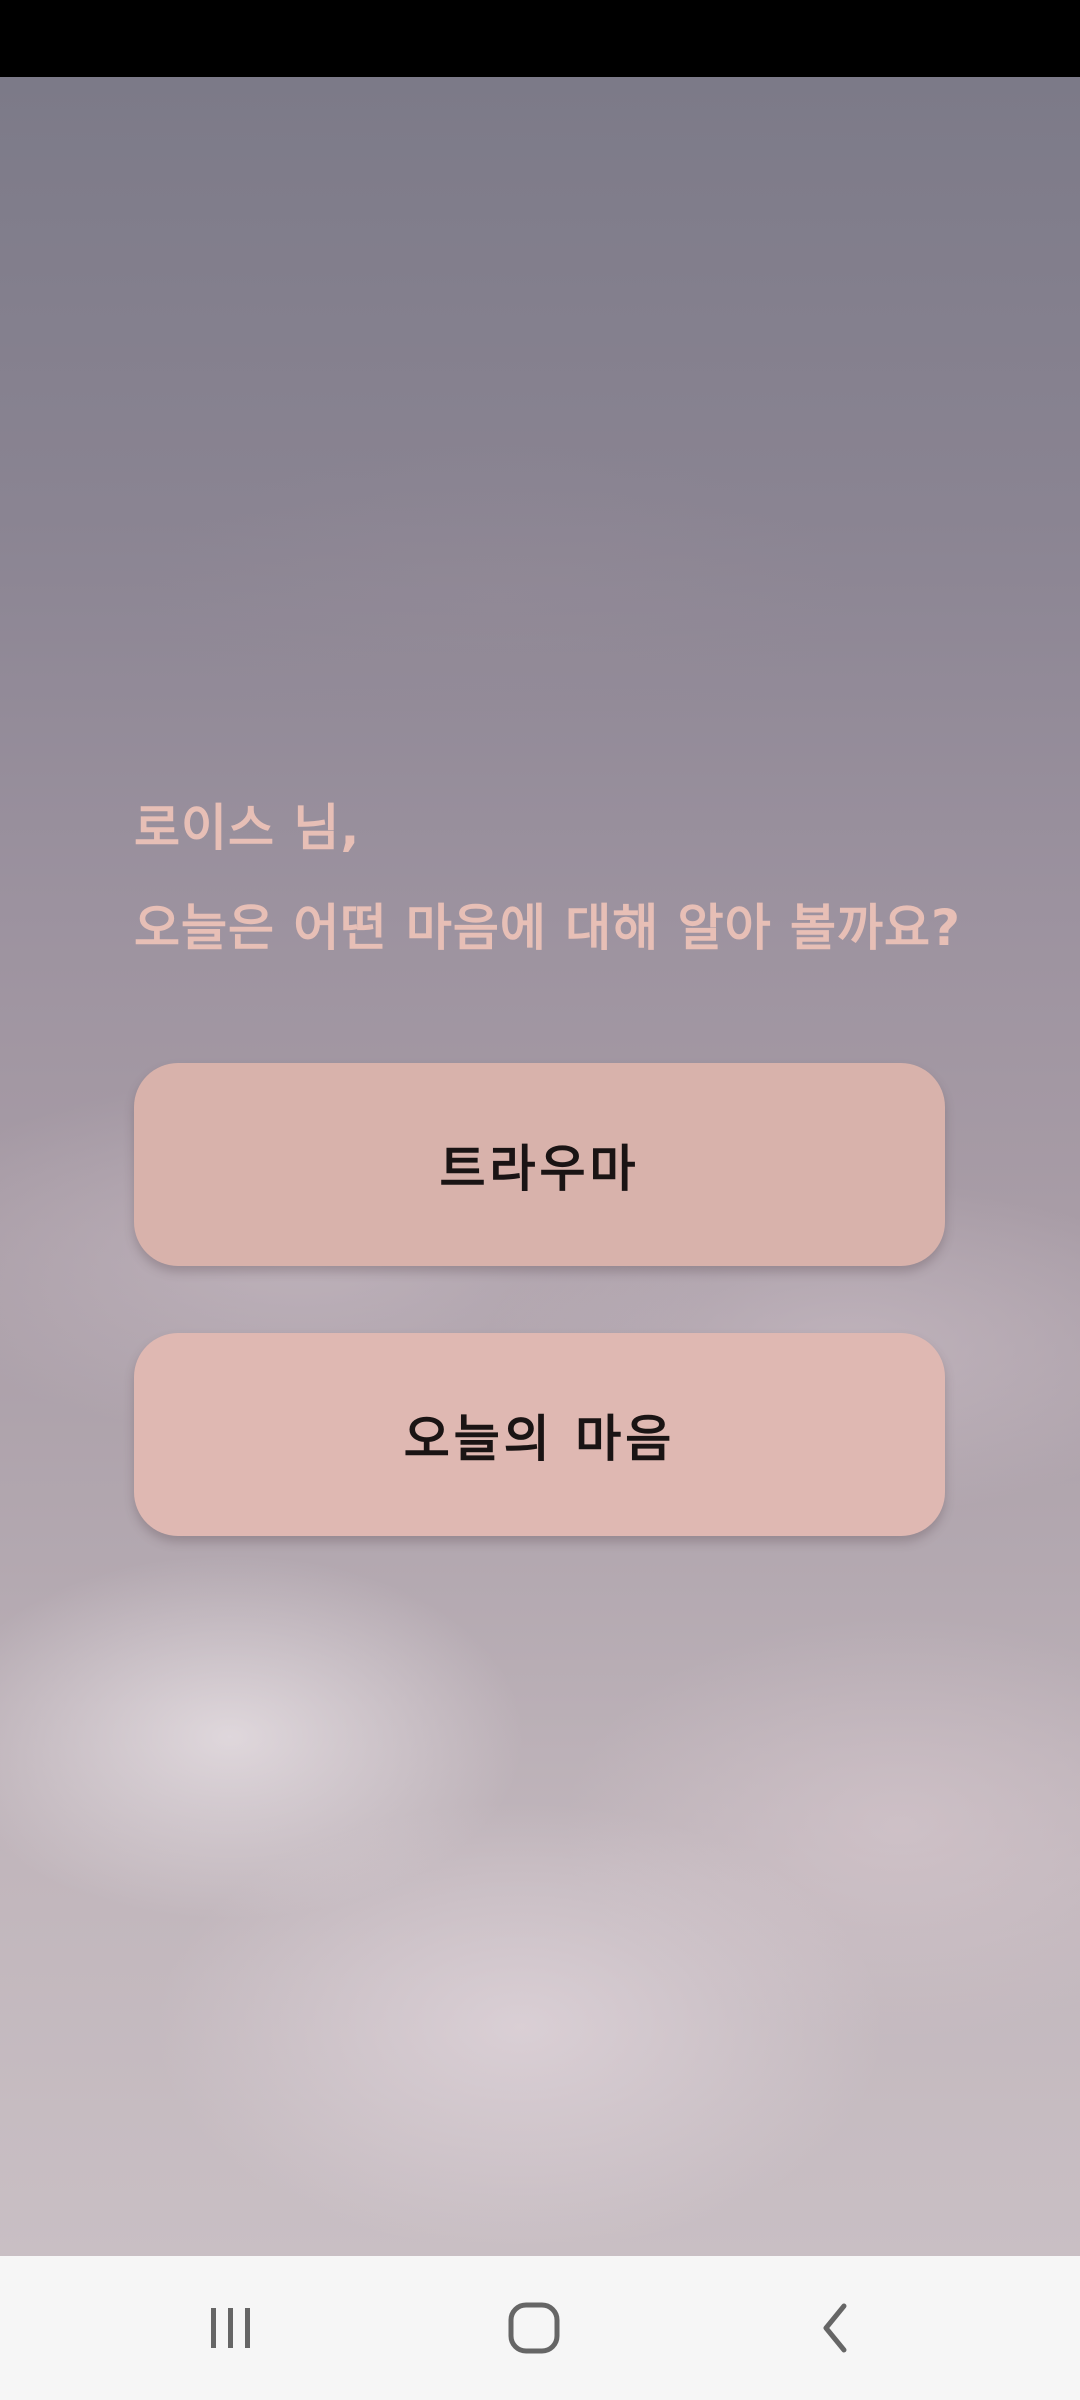 This screenshot has height=2400, width=1080. What do you see at coordinates (539, 1438) in the screenshot?
I see `todays-mind-button-label: 오늘의 마음` at bounding box center [539, 1438].